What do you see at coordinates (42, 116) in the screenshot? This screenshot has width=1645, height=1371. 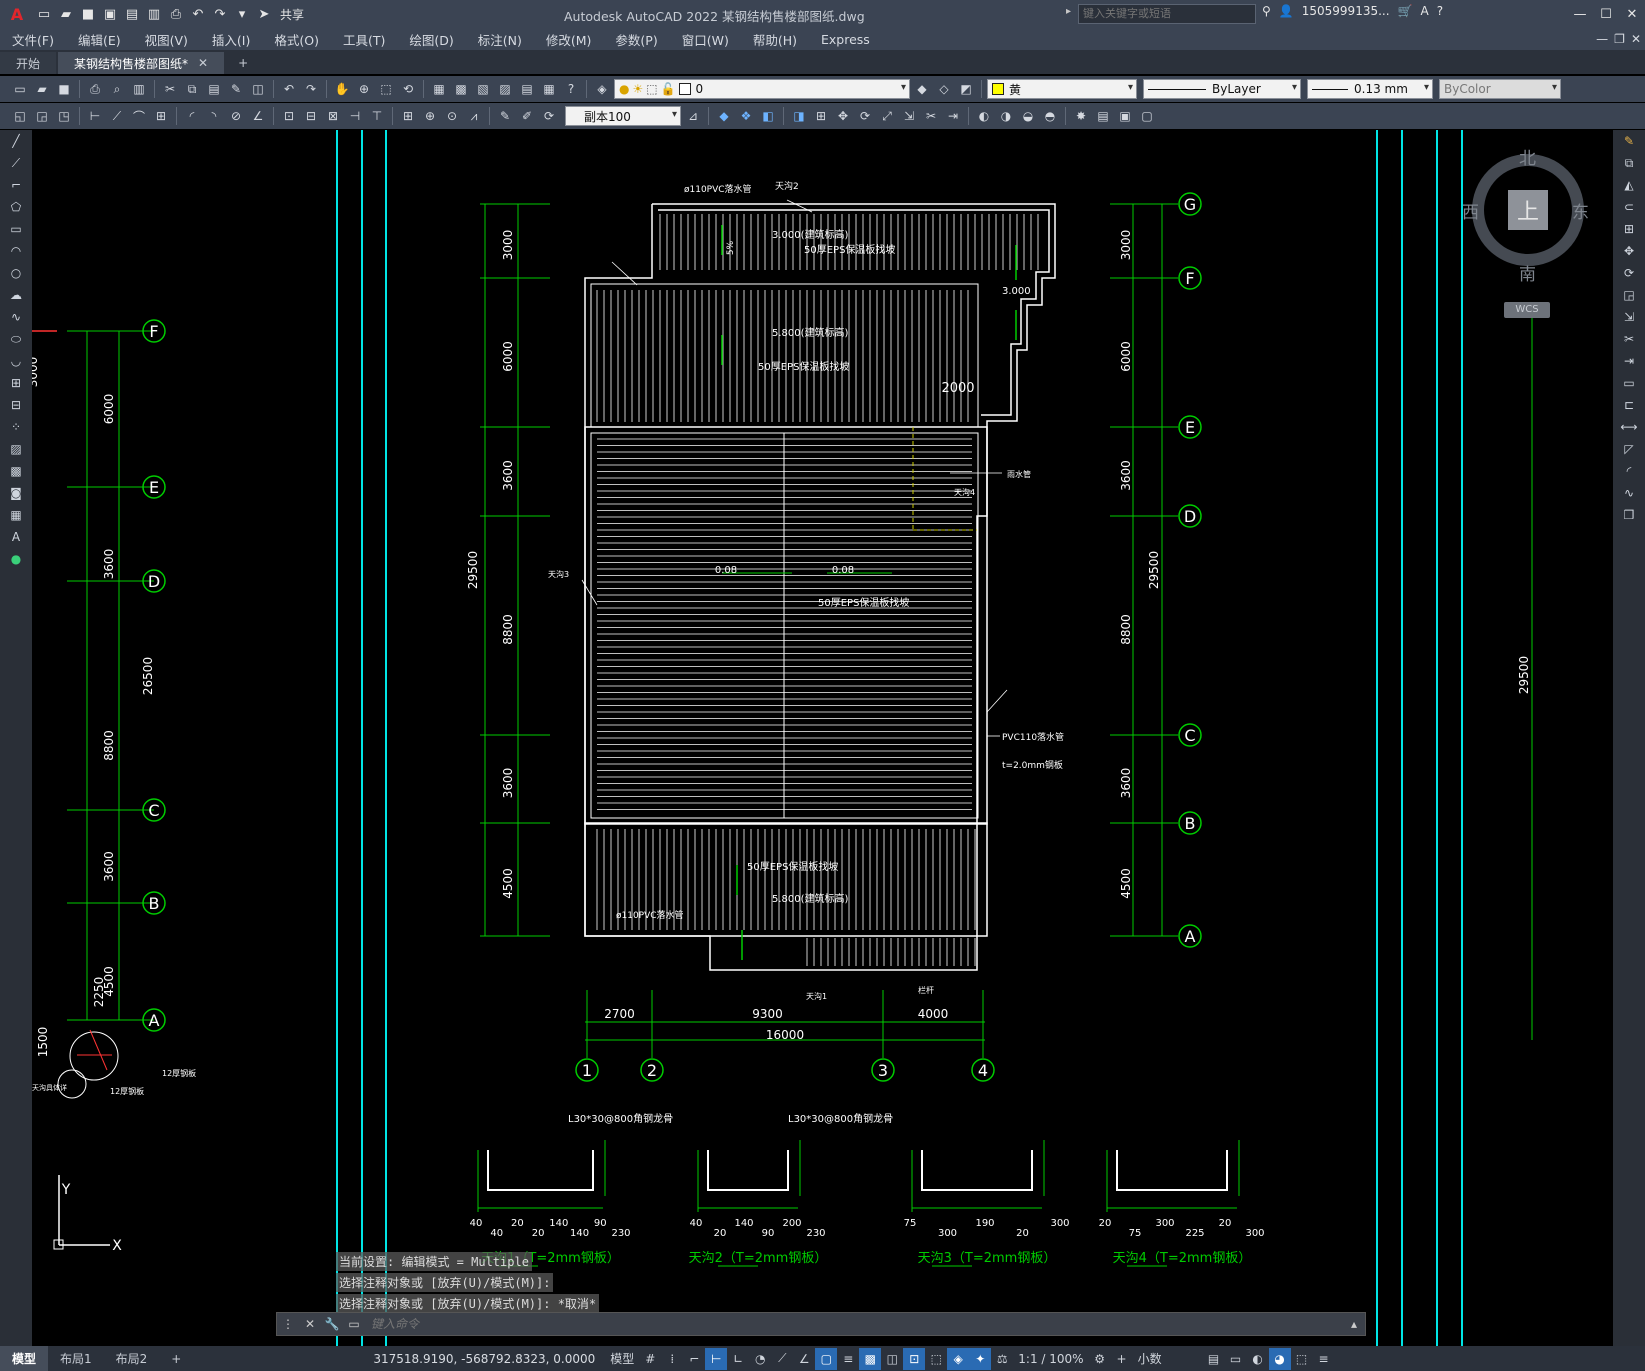 I see `layer-icon: ◲` at bounding box center [42, 116].